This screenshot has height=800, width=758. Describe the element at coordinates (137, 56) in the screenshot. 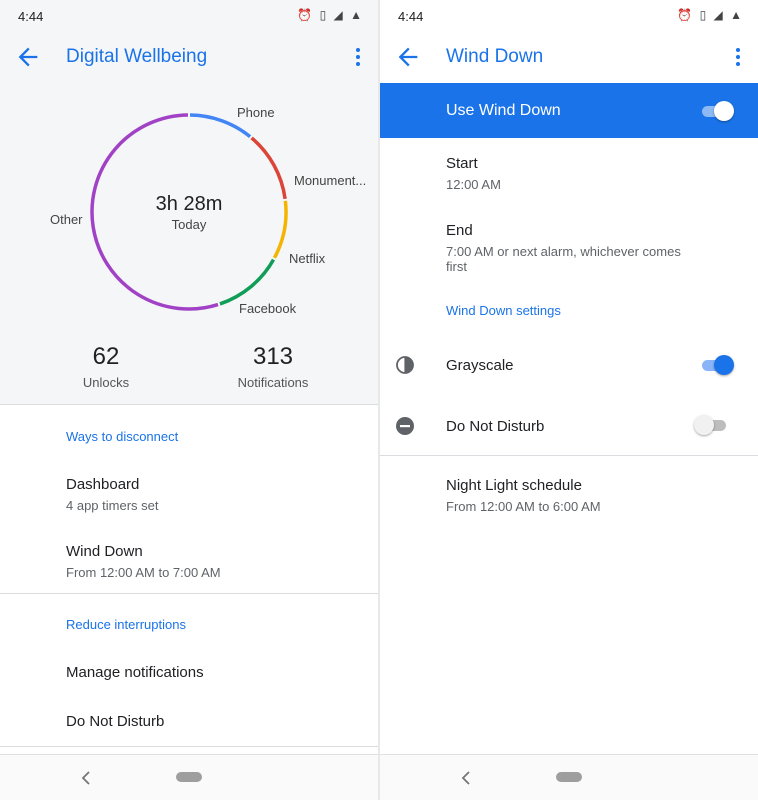

I see `page-title: Digital Wellbeing` at that location.